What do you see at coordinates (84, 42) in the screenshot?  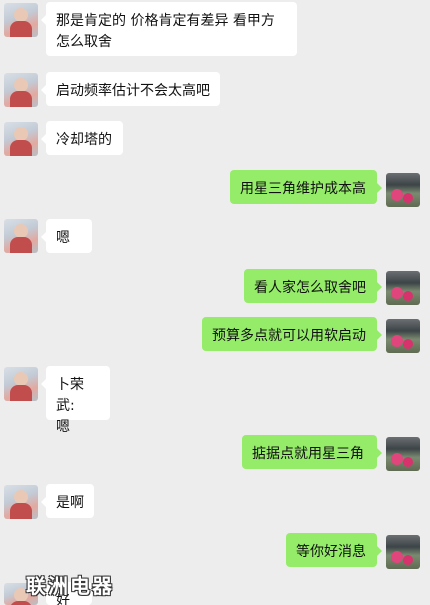 I see `message-text: 怎么取舍` at bounding box center [84, 42].